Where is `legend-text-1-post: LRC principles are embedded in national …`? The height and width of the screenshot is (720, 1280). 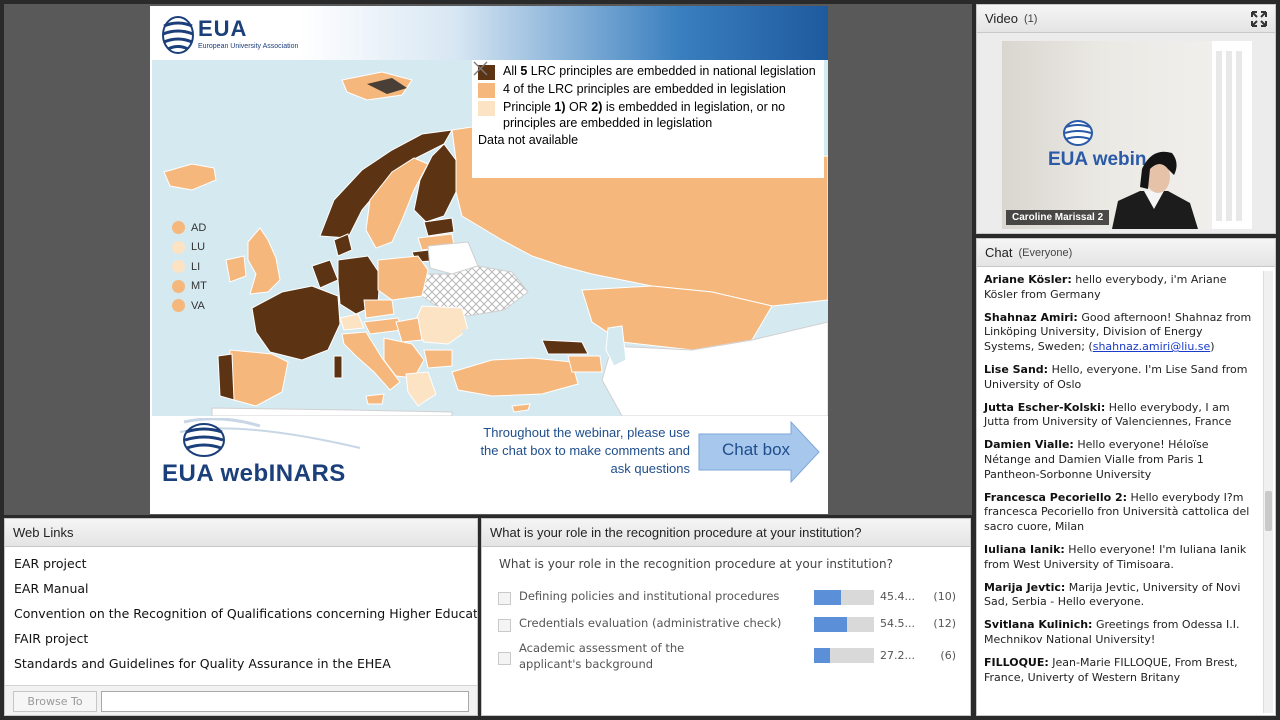
legend-text-1-post: LRC principles are embedded in national … is located at coordinates (671, 71).